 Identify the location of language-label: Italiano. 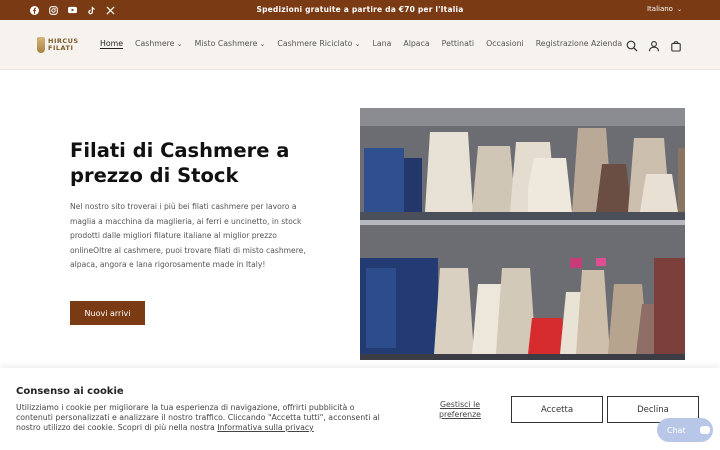
(659, 9).